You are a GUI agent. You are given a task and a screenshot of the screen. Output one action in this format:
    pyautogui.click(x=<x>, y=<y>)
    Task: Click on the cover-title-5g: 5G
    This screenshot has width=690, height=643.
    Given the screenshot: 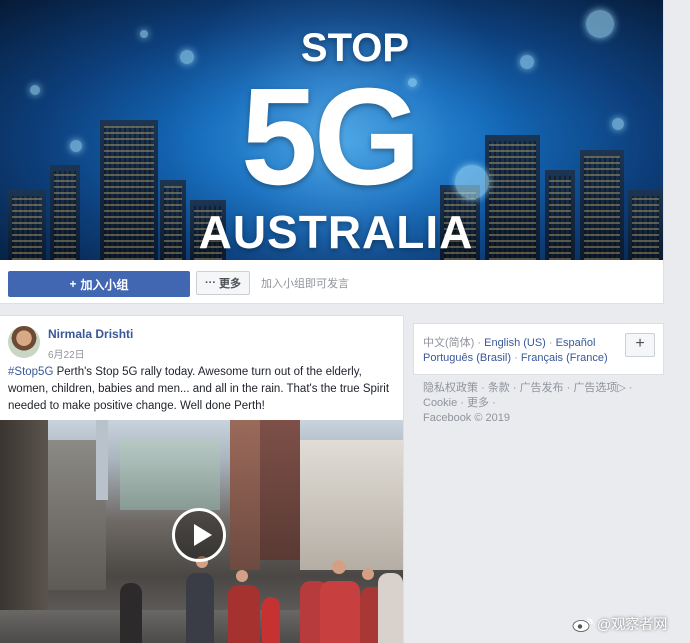 What is the action you would take?
    pyautogui.click(x=330, y=137)
    